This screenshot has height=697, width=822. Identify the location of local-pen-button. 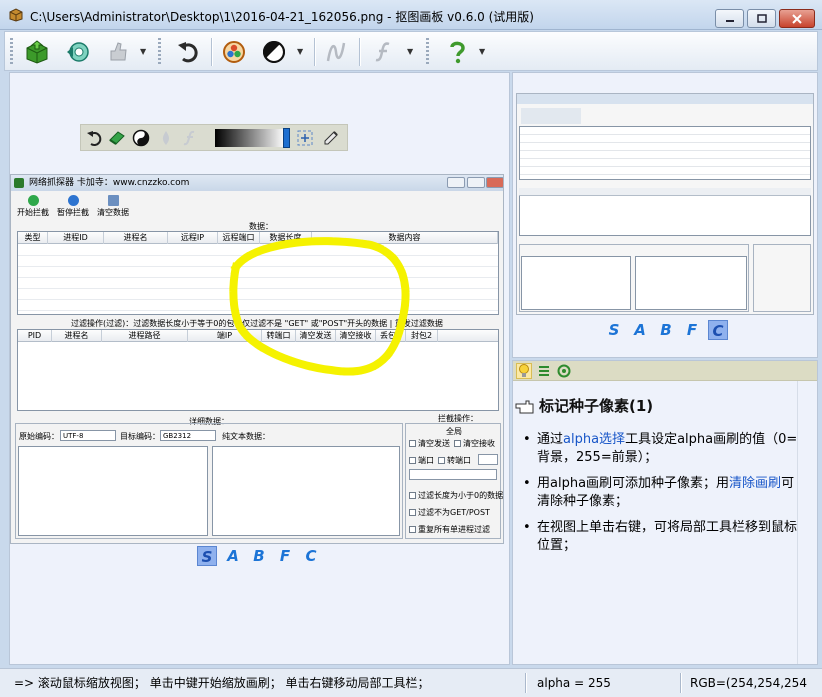
(331, 138).